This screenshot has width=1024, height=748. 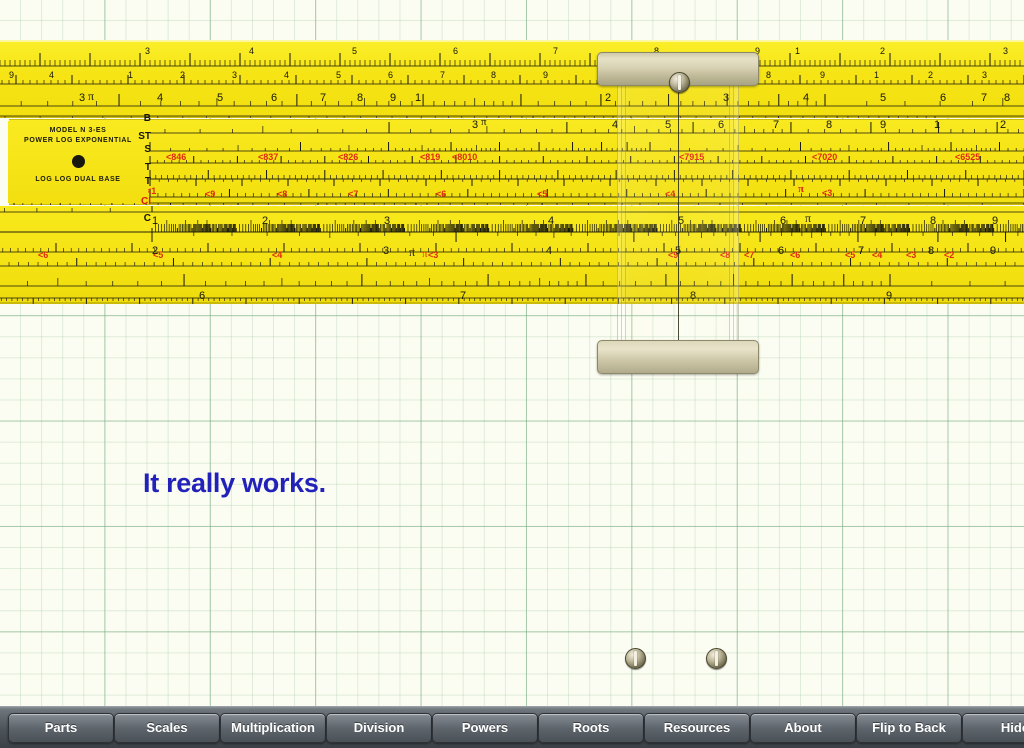 I want to click on toolbar-button-scales: Scales, so click(x=167, y=727).